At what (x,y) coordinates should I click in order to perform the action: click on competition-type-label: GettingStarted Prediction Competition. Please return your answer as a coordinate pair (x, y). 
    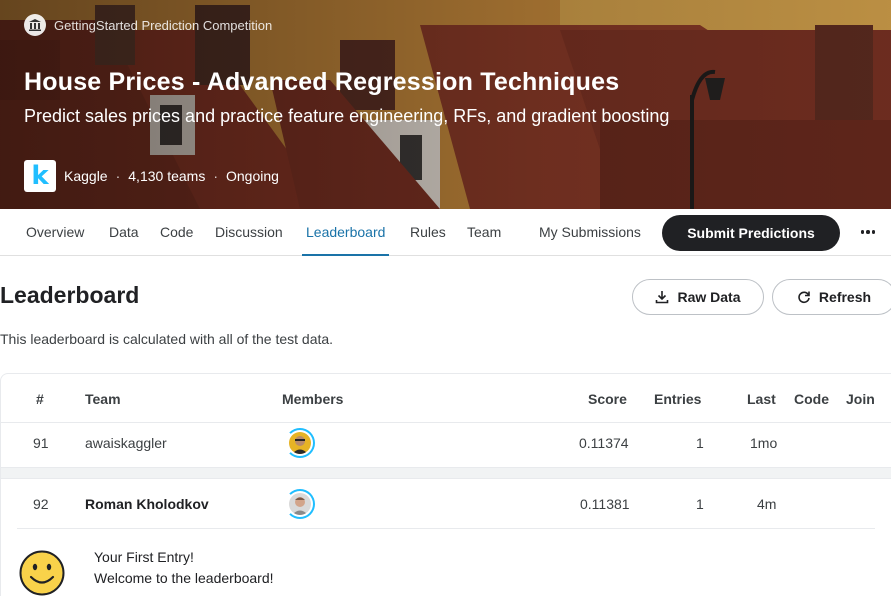
    Looking at the image, I should click on (163, 25).